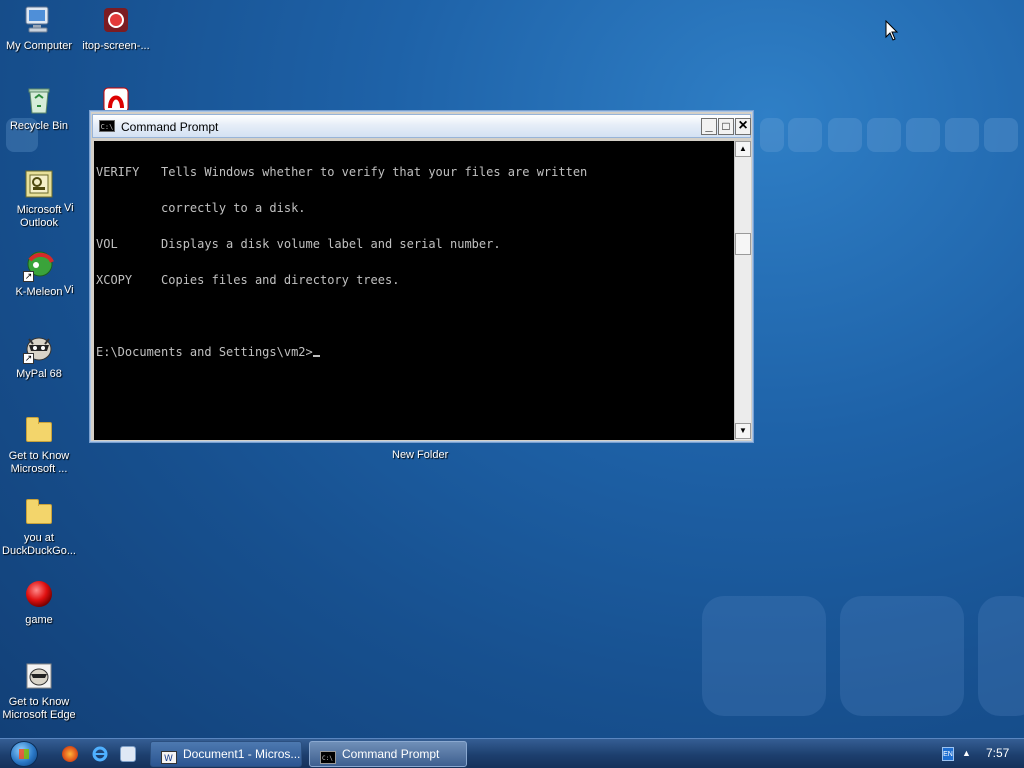 The height and width of the screenshot is (768, 1024). Describe the element at coordinates (100, 754) in the screenshot. I see `ie-quicklaunch-icon` at that location.